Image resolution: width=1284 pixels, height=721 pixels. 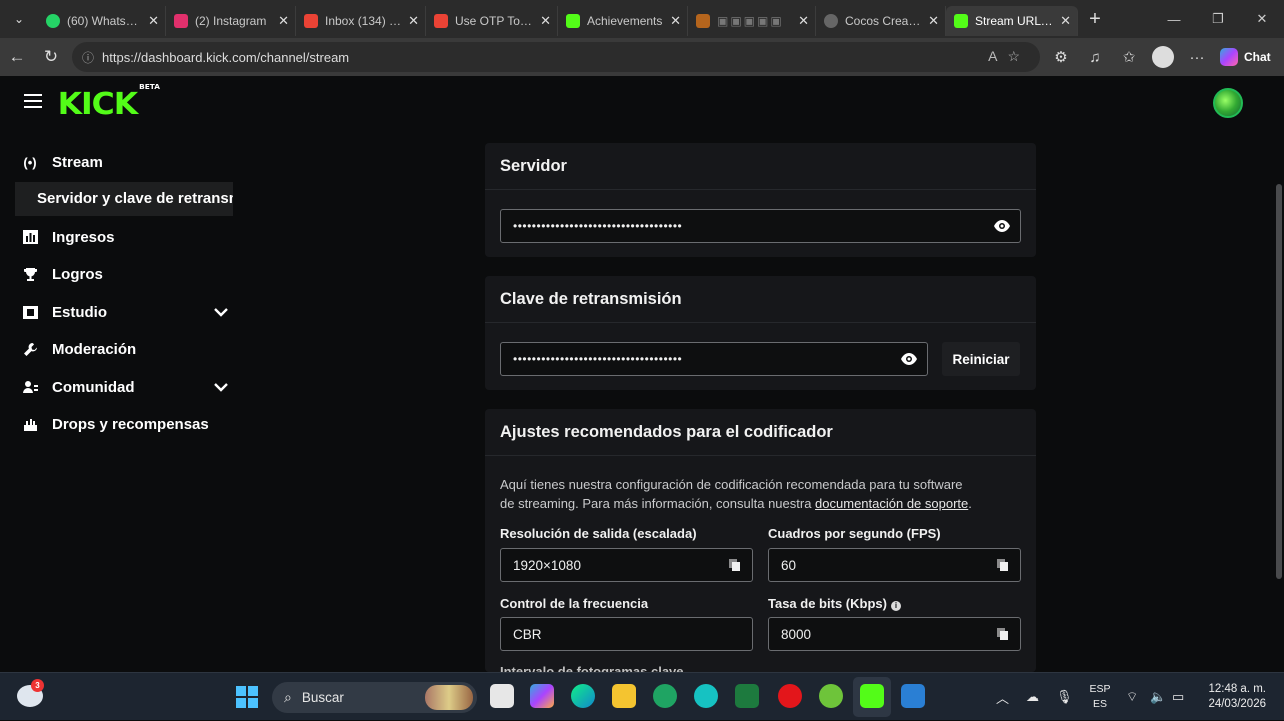 What do you see at coordinates (623, 21) in the screenshot?
I see `tab-achievements: Achievements ✕` at bounding box center [623, 21].